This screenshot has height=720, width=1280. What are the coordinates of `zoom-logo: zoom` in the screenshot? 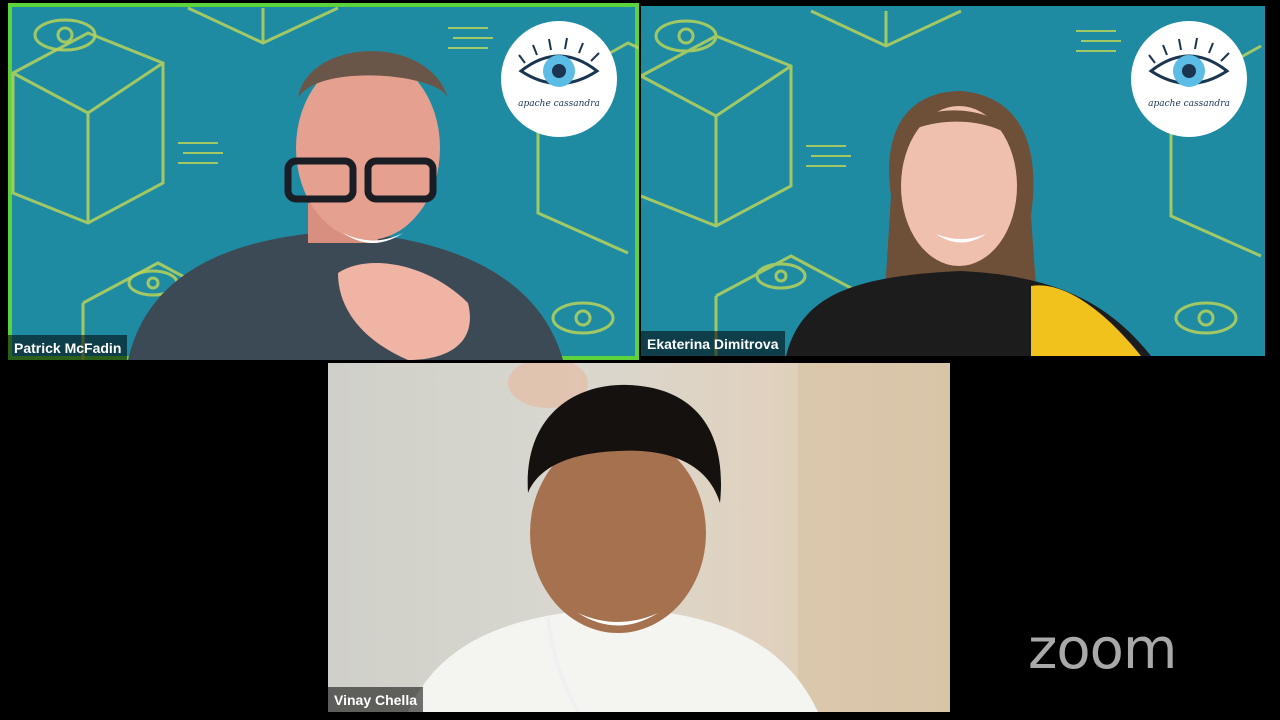 It's located at (1102, 649).